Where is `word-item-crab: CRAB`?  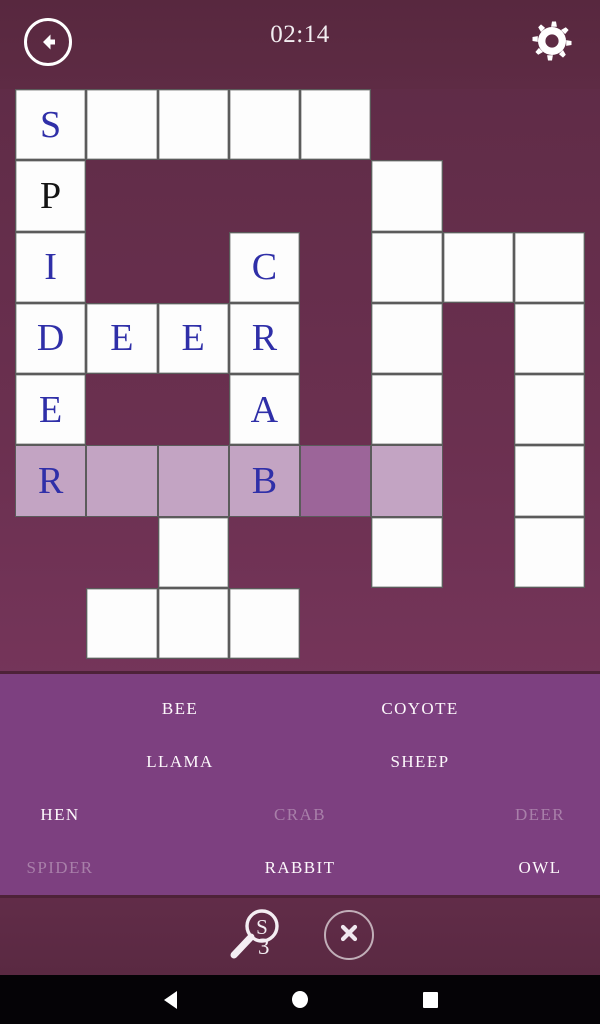
word-item-crab: CRAB is located at coordinates (300, 815).